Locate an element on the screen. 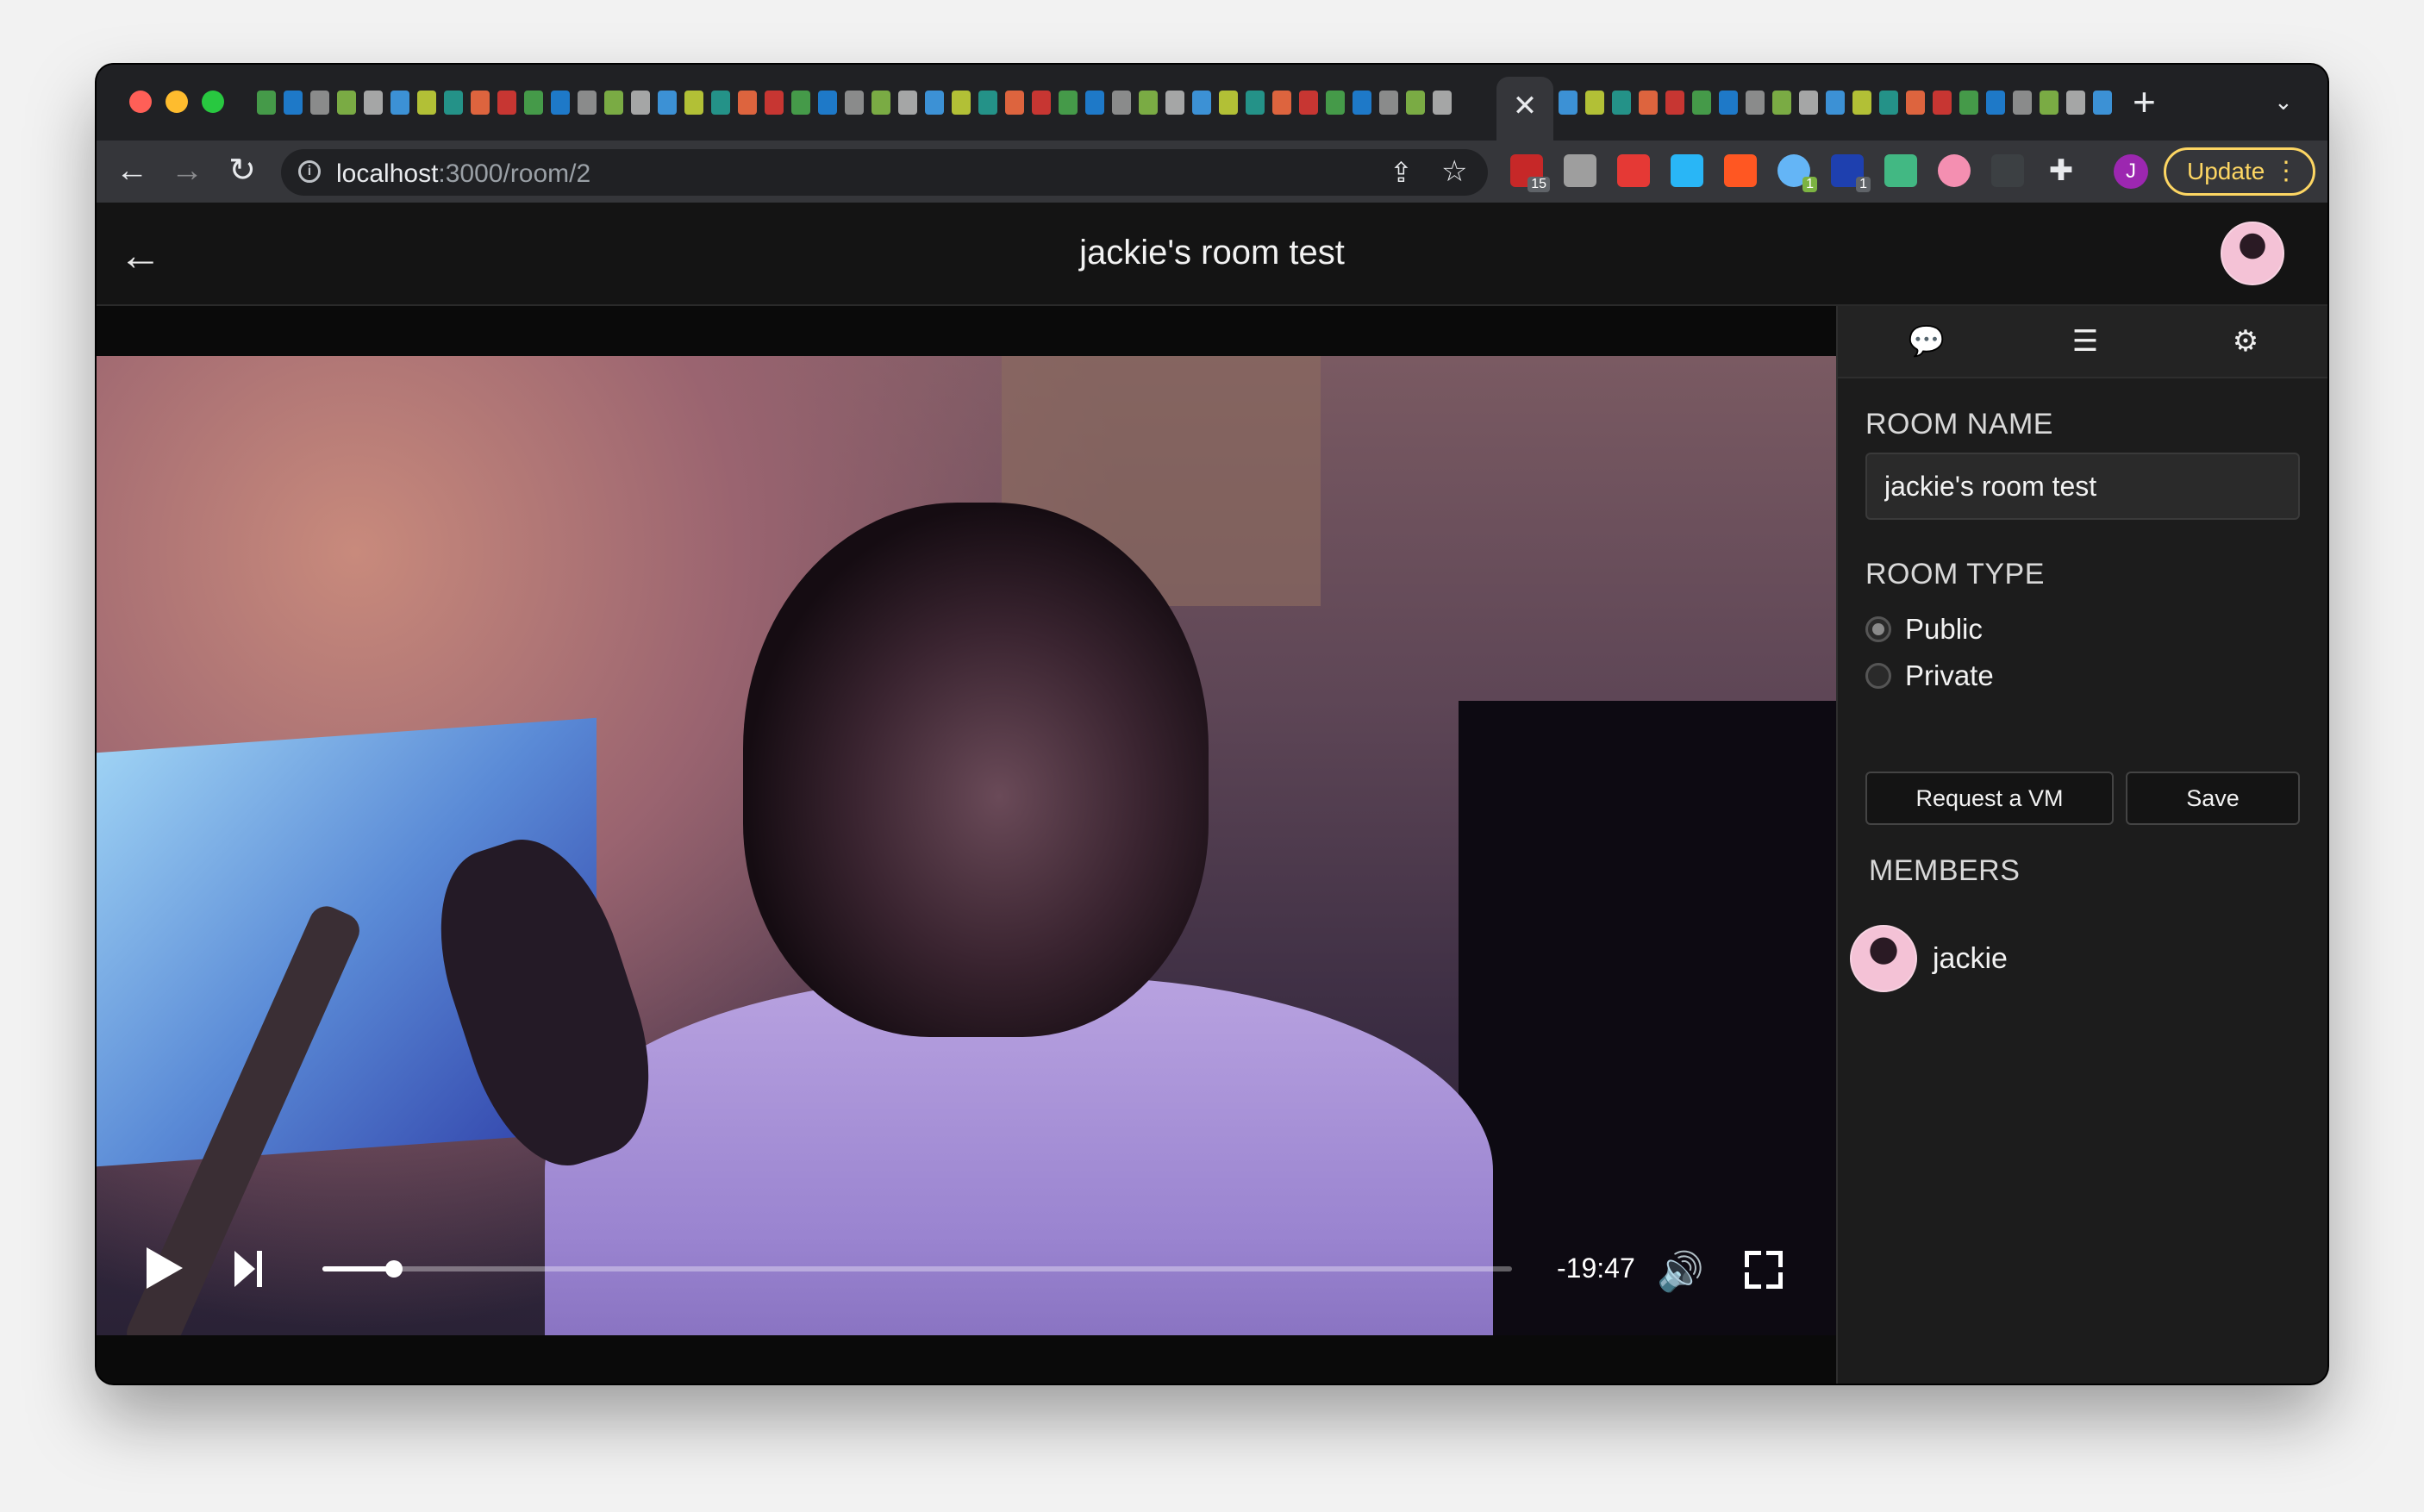 The image size is (2424, 1512). site-info-icon: i is located at coordinates (309, 171).